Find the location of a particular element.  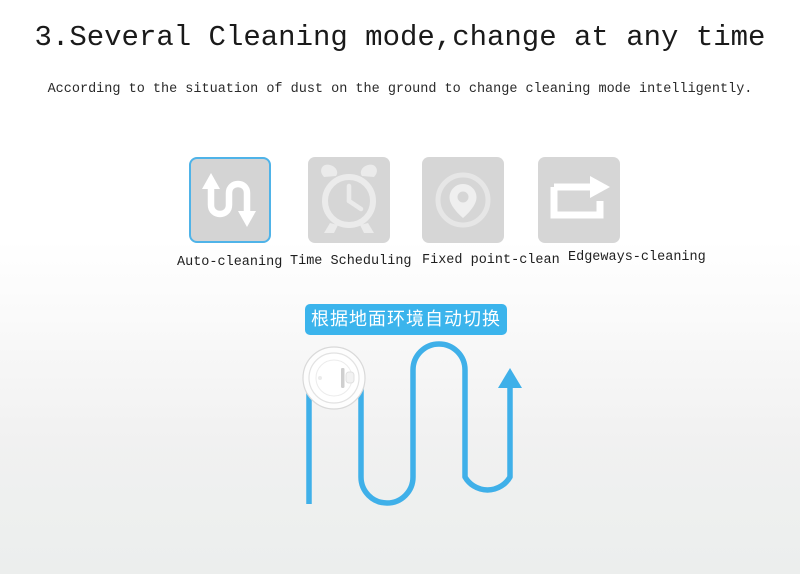

zigzag-arrows-icon is located at coordinates (229, 200).